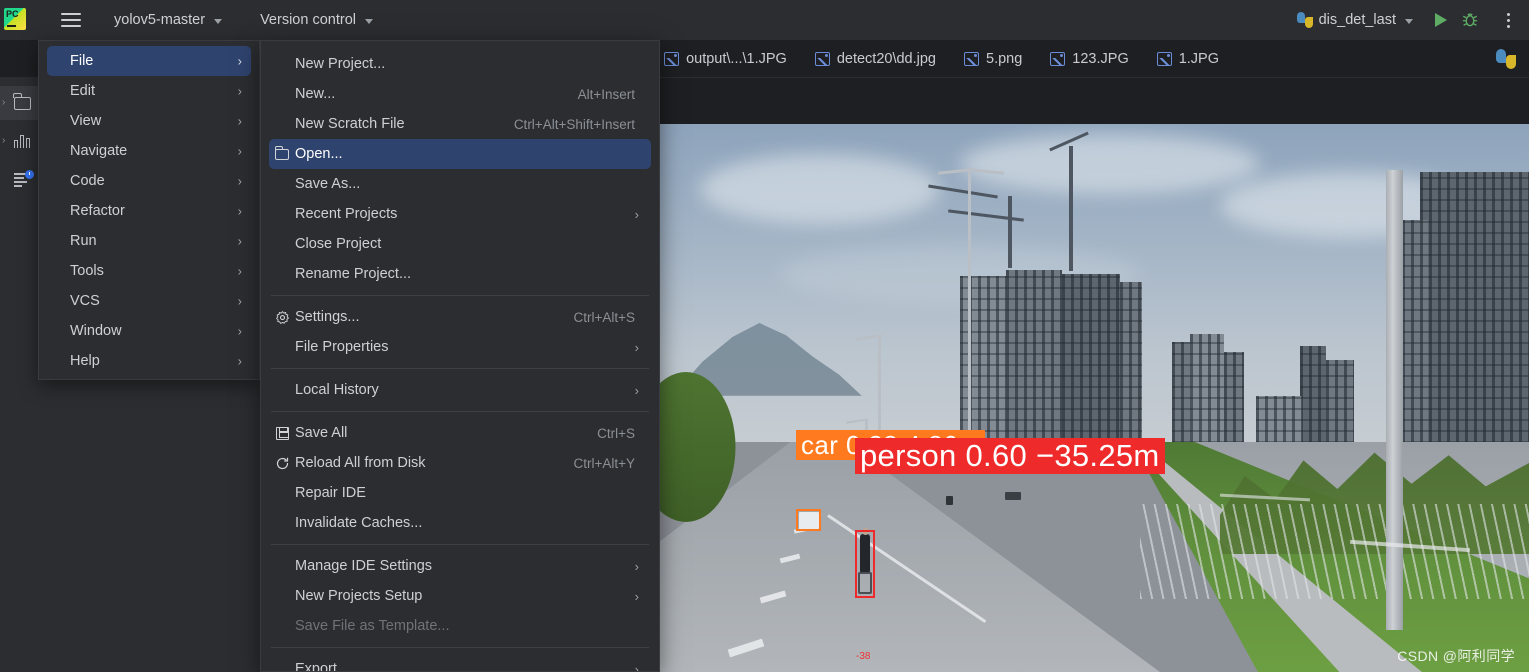 The image size is (1529, 672). I want to click on run-icon, so click(1441, 20).